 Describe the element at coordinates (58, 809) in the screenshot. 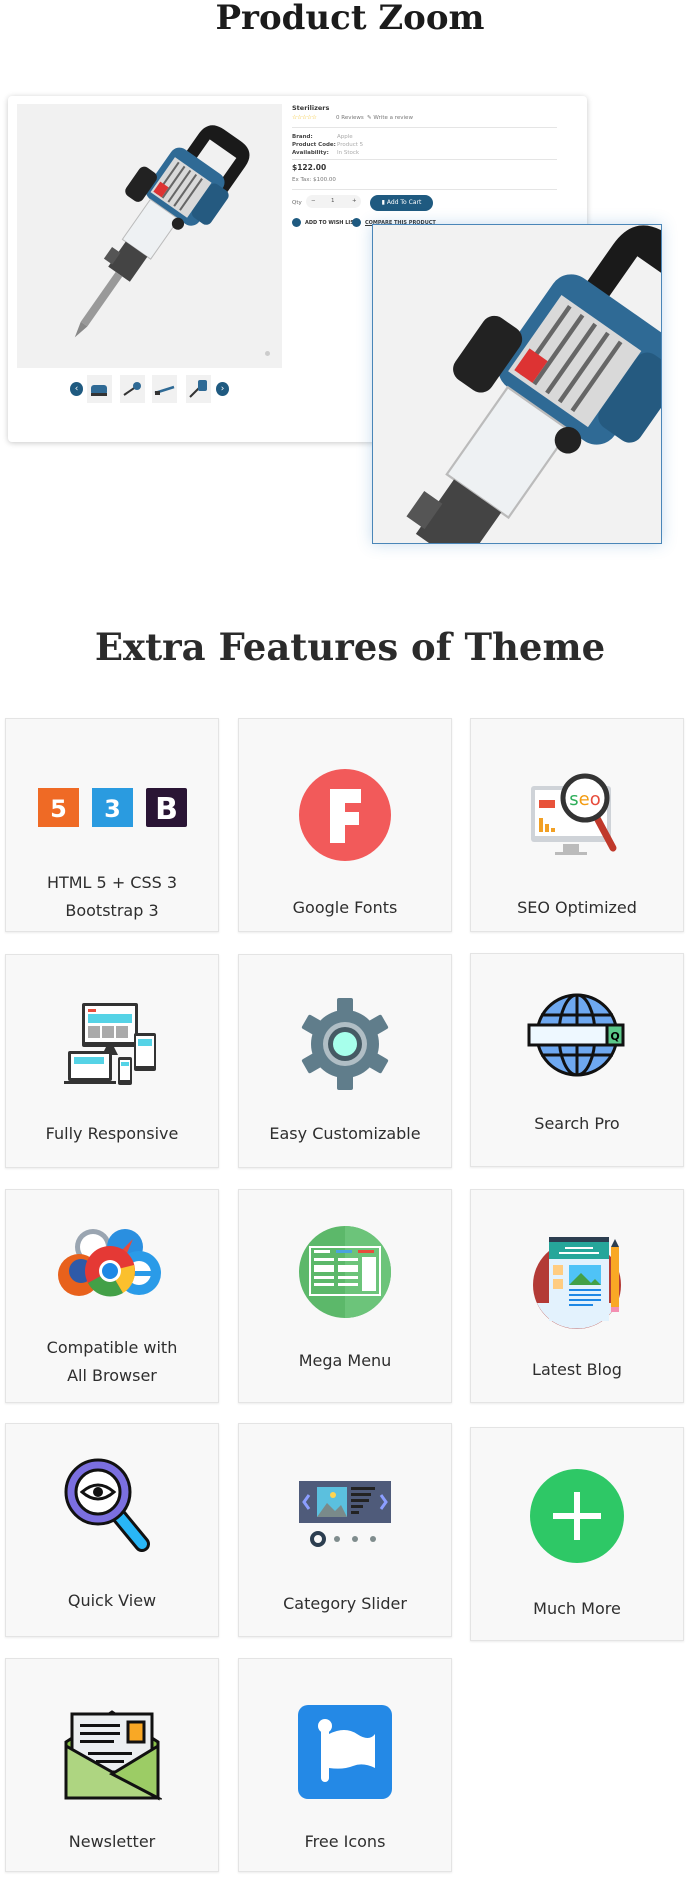

I see `svg-text: 5` at that location.